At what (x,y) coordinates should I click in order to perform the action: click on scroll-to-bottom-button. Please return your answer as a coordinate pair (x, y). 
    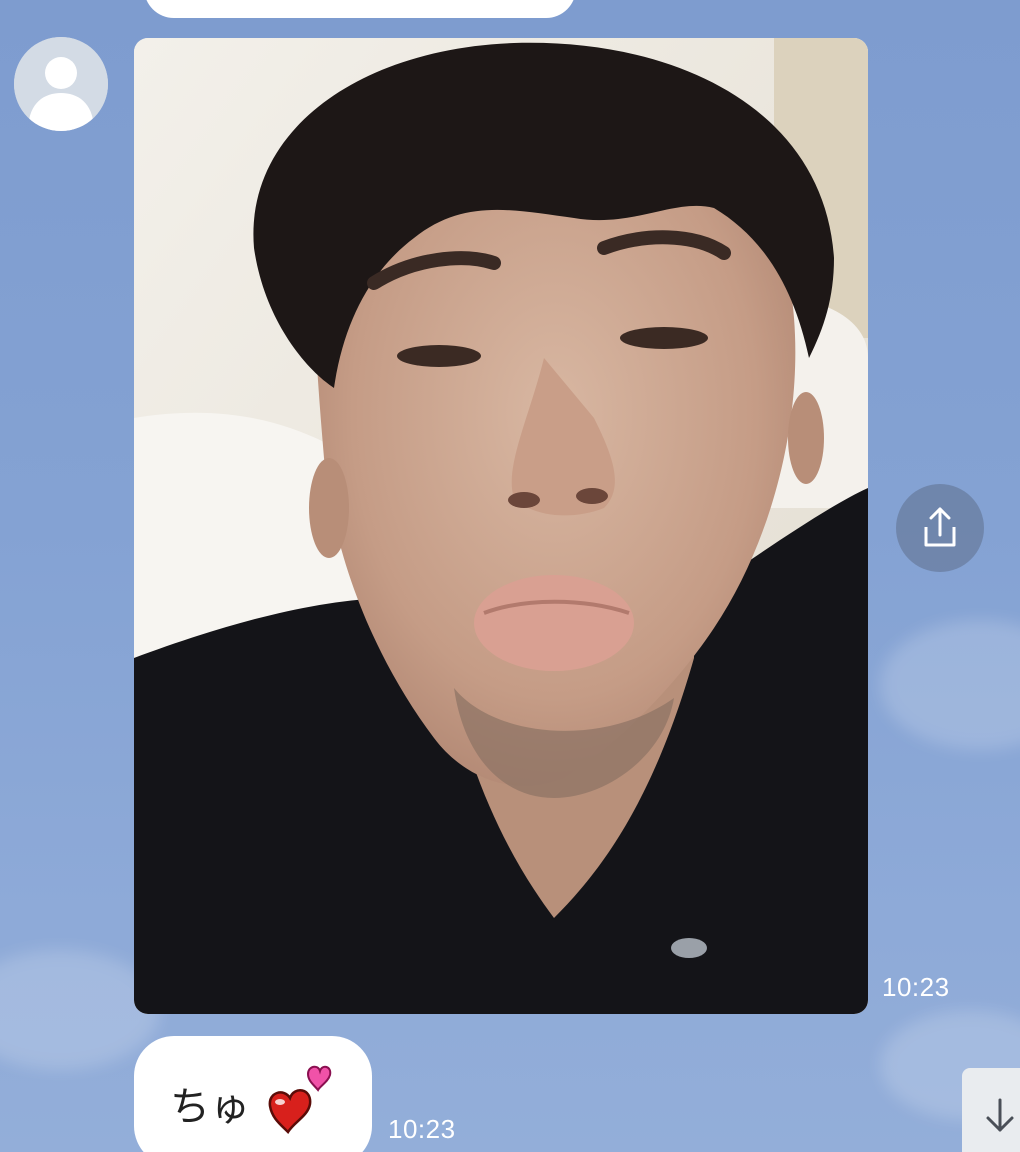
    Looking at the image, I should click on (991, 1110).